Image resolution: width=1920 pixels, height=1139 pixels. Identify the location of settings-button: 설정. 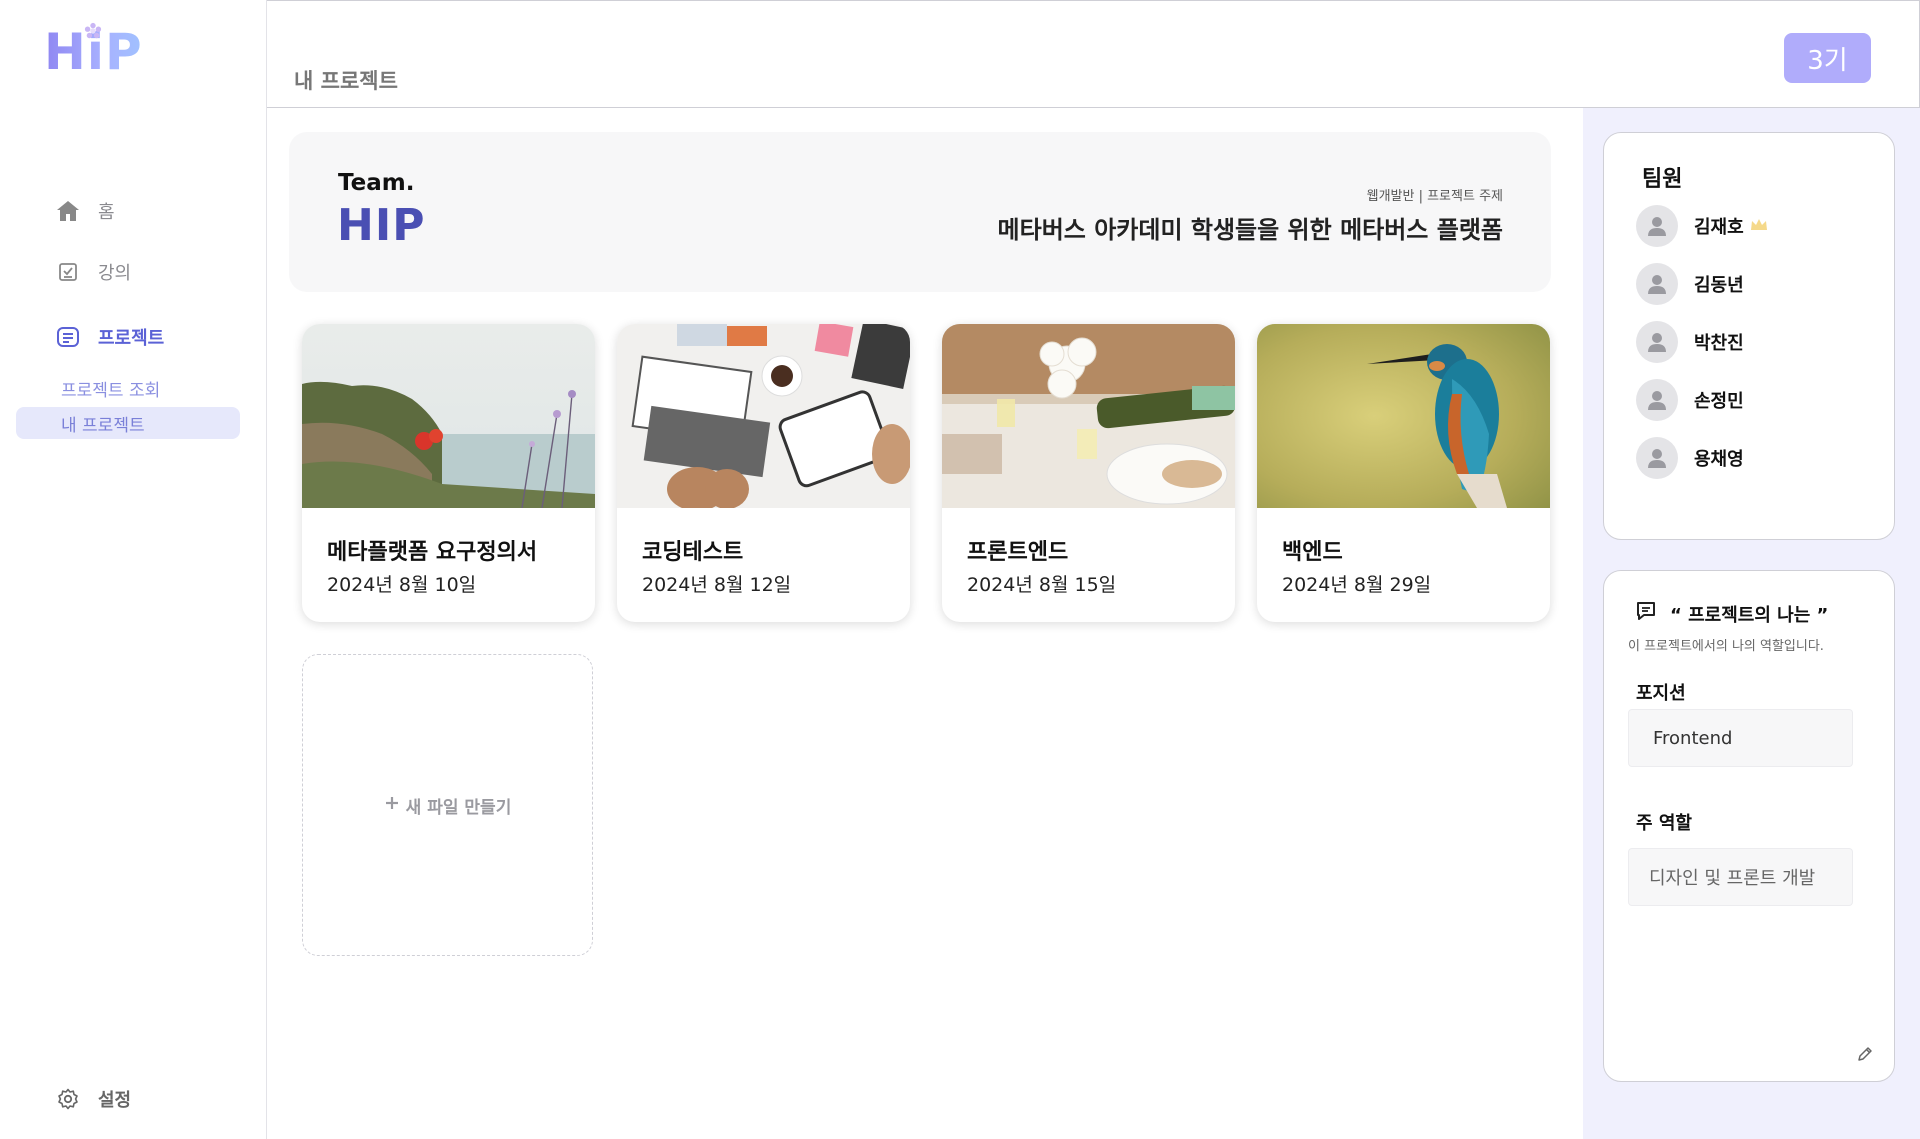
(92, 1099).